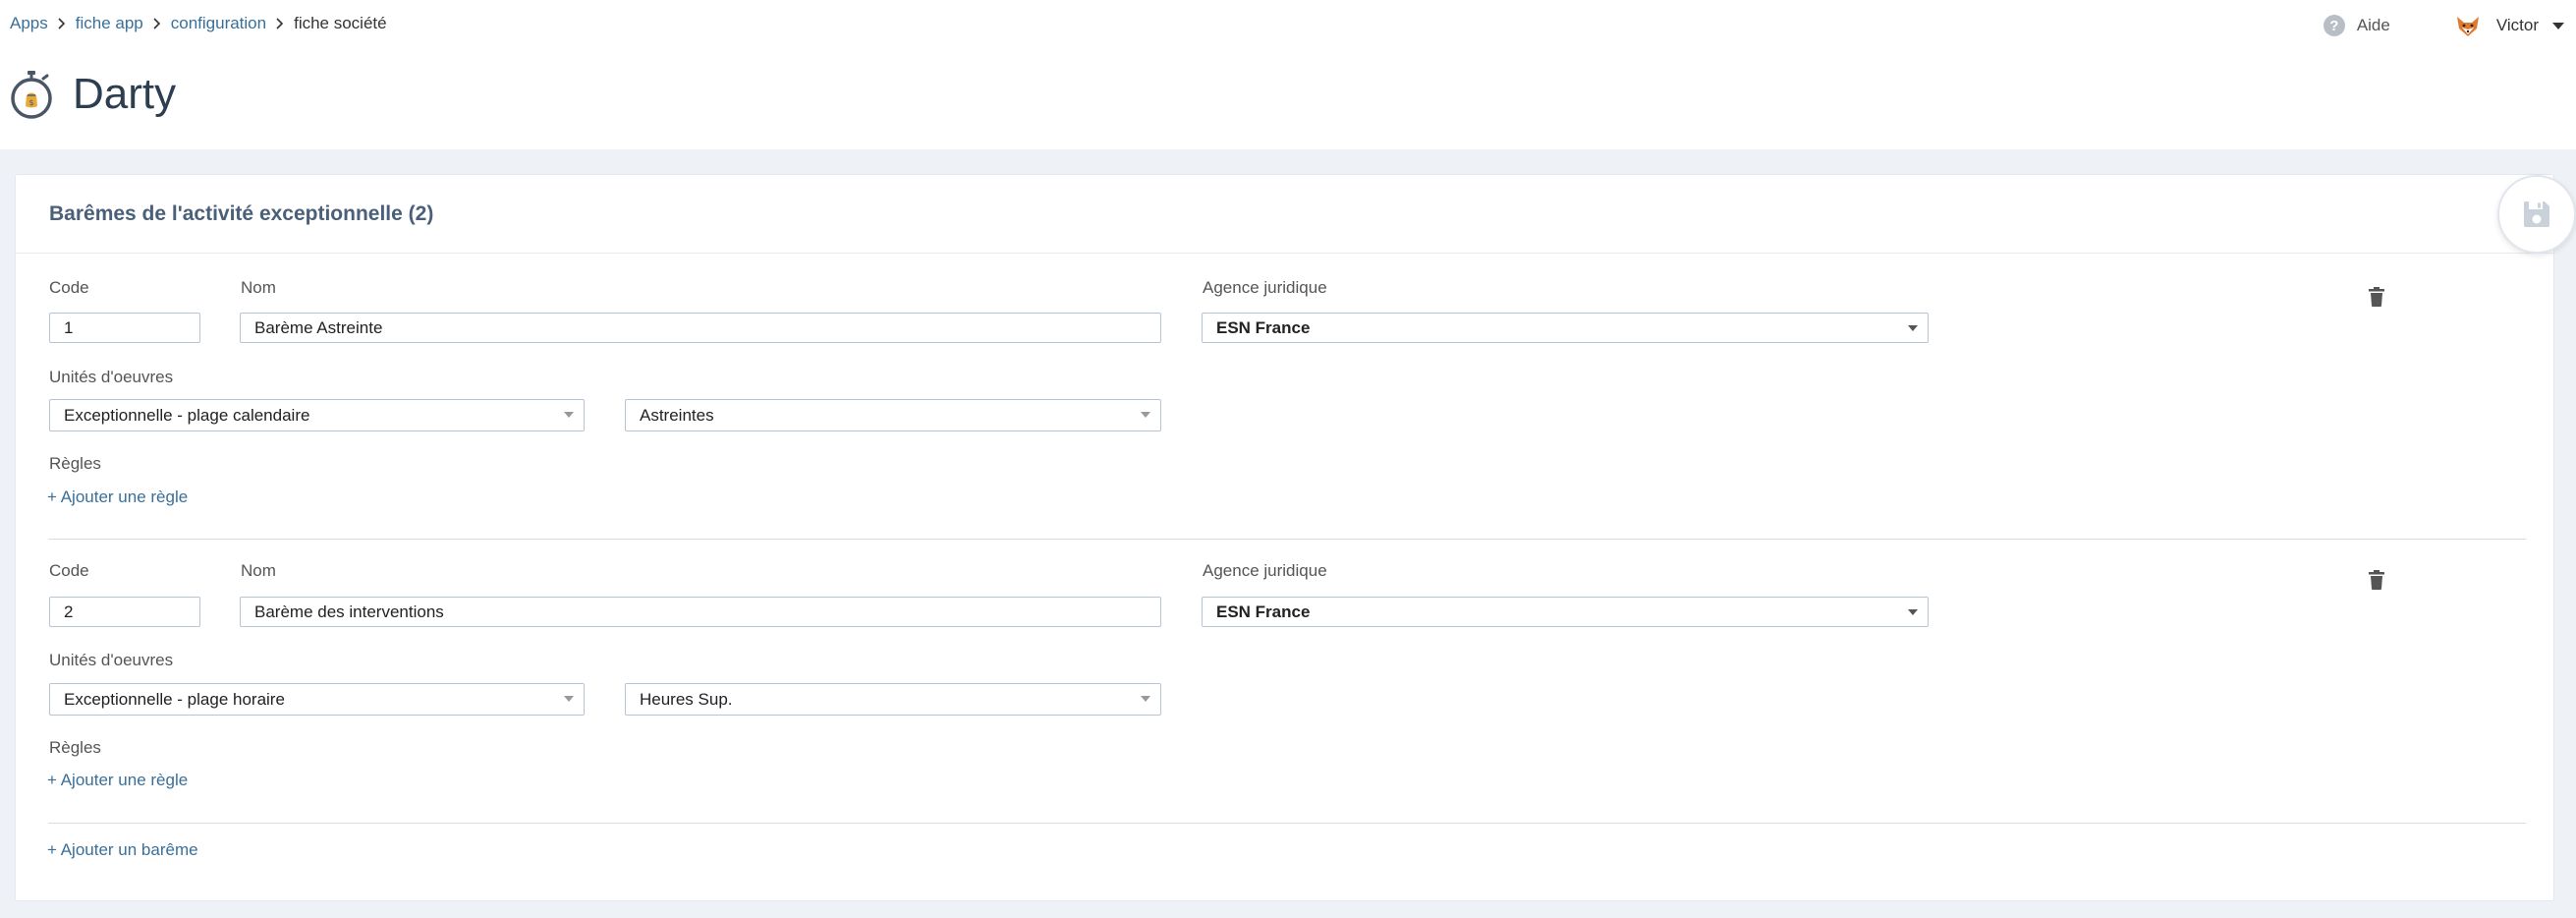  I want to click on unite-select: Heures Sup., so click(893, 699).